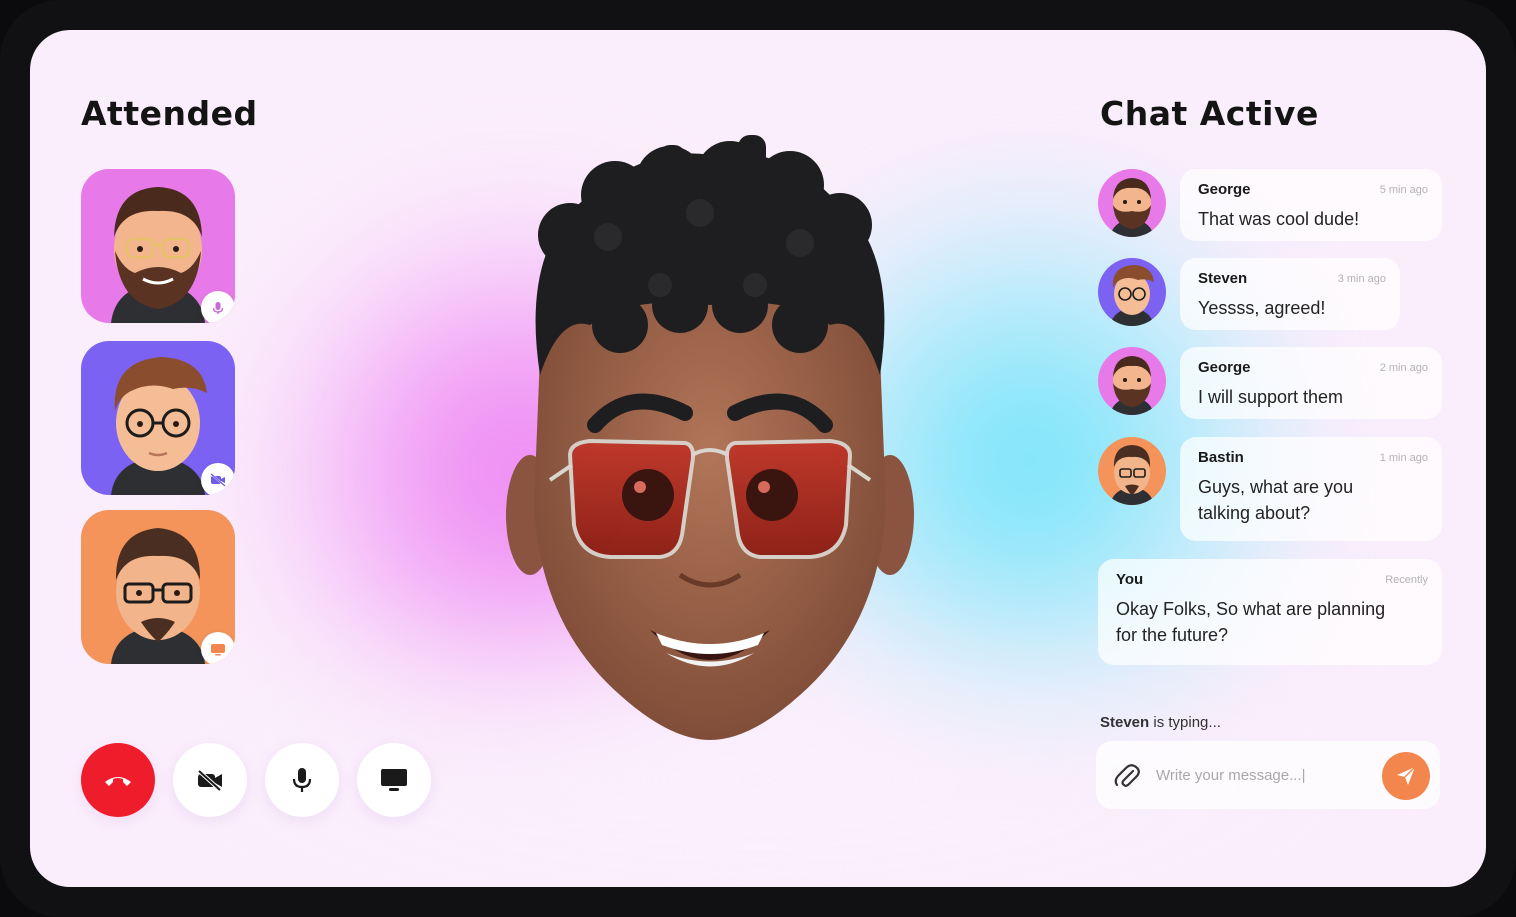 Image resolution: width=1516 pixels, height=917 pixels. I want to click on message-text: That was cool dude!, so click(1279, 219).